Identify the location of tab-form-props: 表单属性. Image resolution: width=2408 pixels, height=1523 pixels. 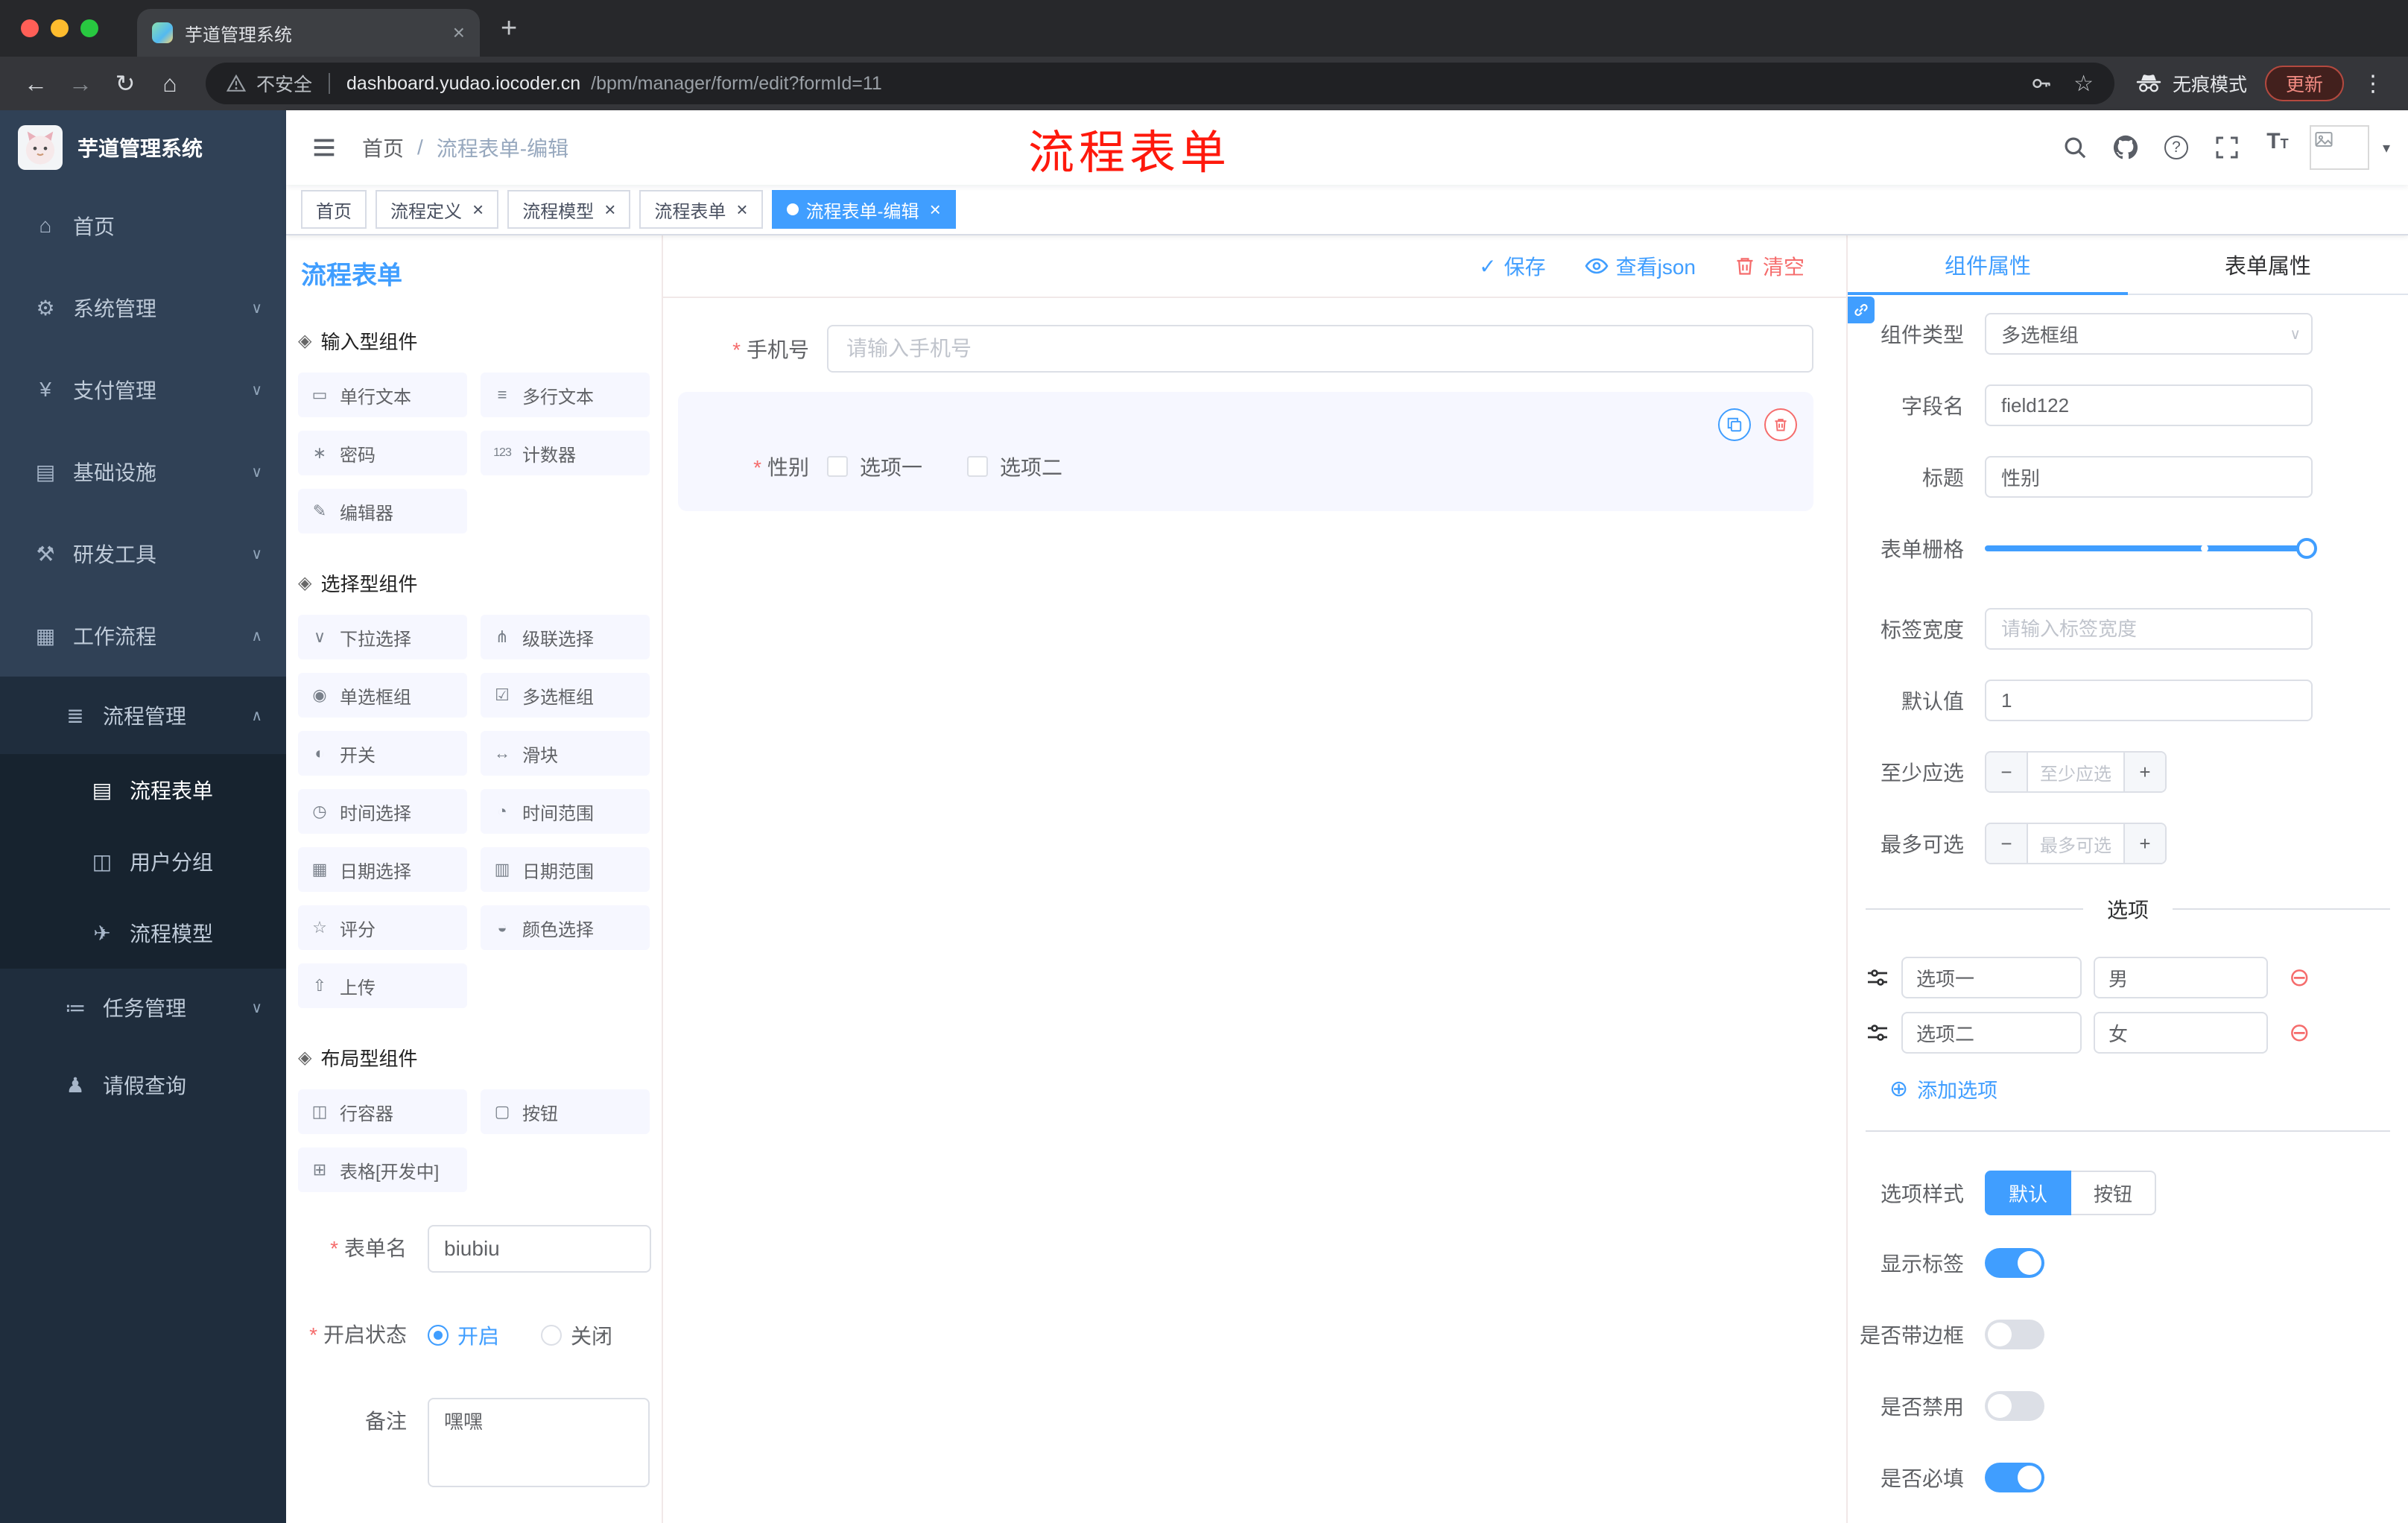
(2268, 265).